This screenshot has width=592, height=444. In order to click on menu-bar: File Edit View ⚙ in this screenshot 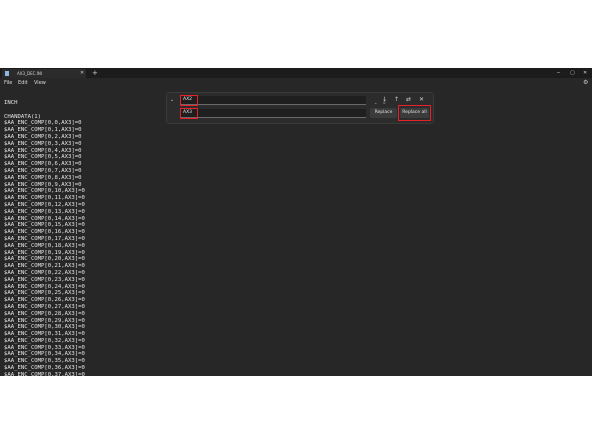, I will do `click(296, 83)`.